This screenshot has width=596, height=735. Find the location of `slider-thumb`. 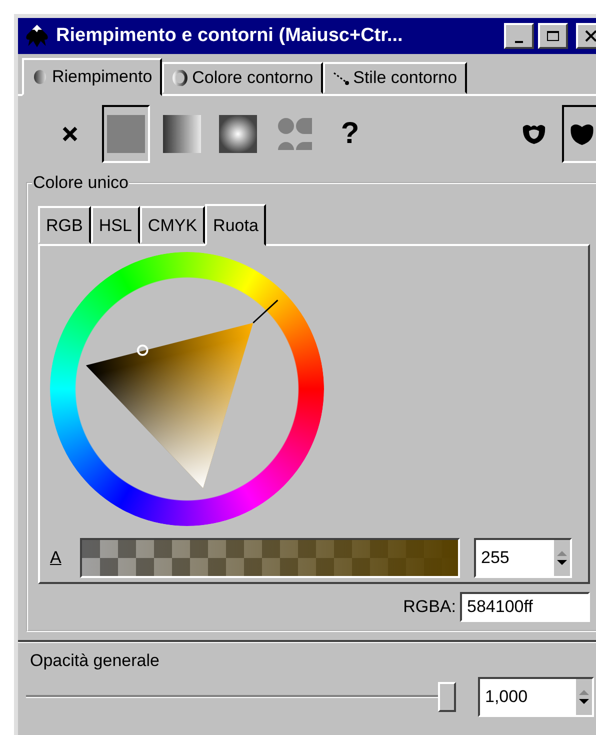

slider-thumb is located at coordinates (447, 697).